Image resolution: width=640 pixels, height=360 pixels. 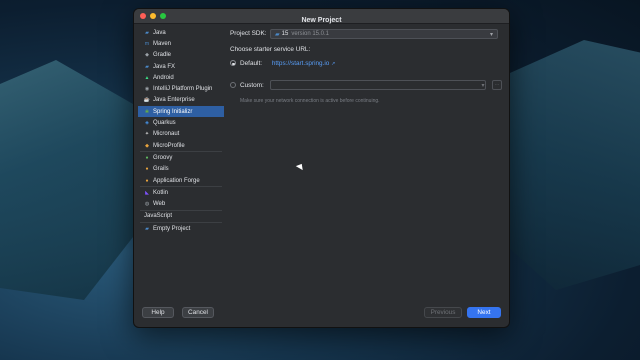 What do you see at coordinates (147, 111) in the screenshot?
I see `spring-icon: ❀` at bounding box center [147, 111].